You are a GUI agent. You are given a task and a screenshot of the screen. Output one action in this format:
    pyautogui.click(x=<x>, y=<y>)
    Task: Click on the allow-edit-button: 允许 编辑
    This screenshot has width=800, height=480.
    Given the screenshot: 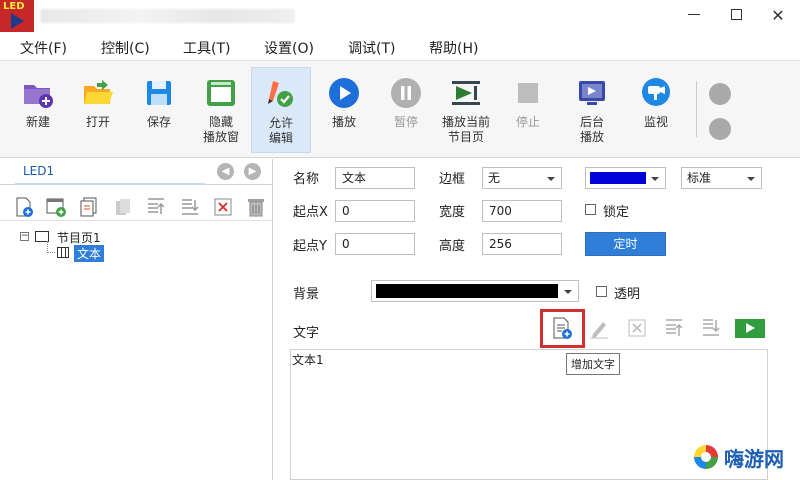 What is the action you would take?
    pyautogui.click(x=281, y=110)
    